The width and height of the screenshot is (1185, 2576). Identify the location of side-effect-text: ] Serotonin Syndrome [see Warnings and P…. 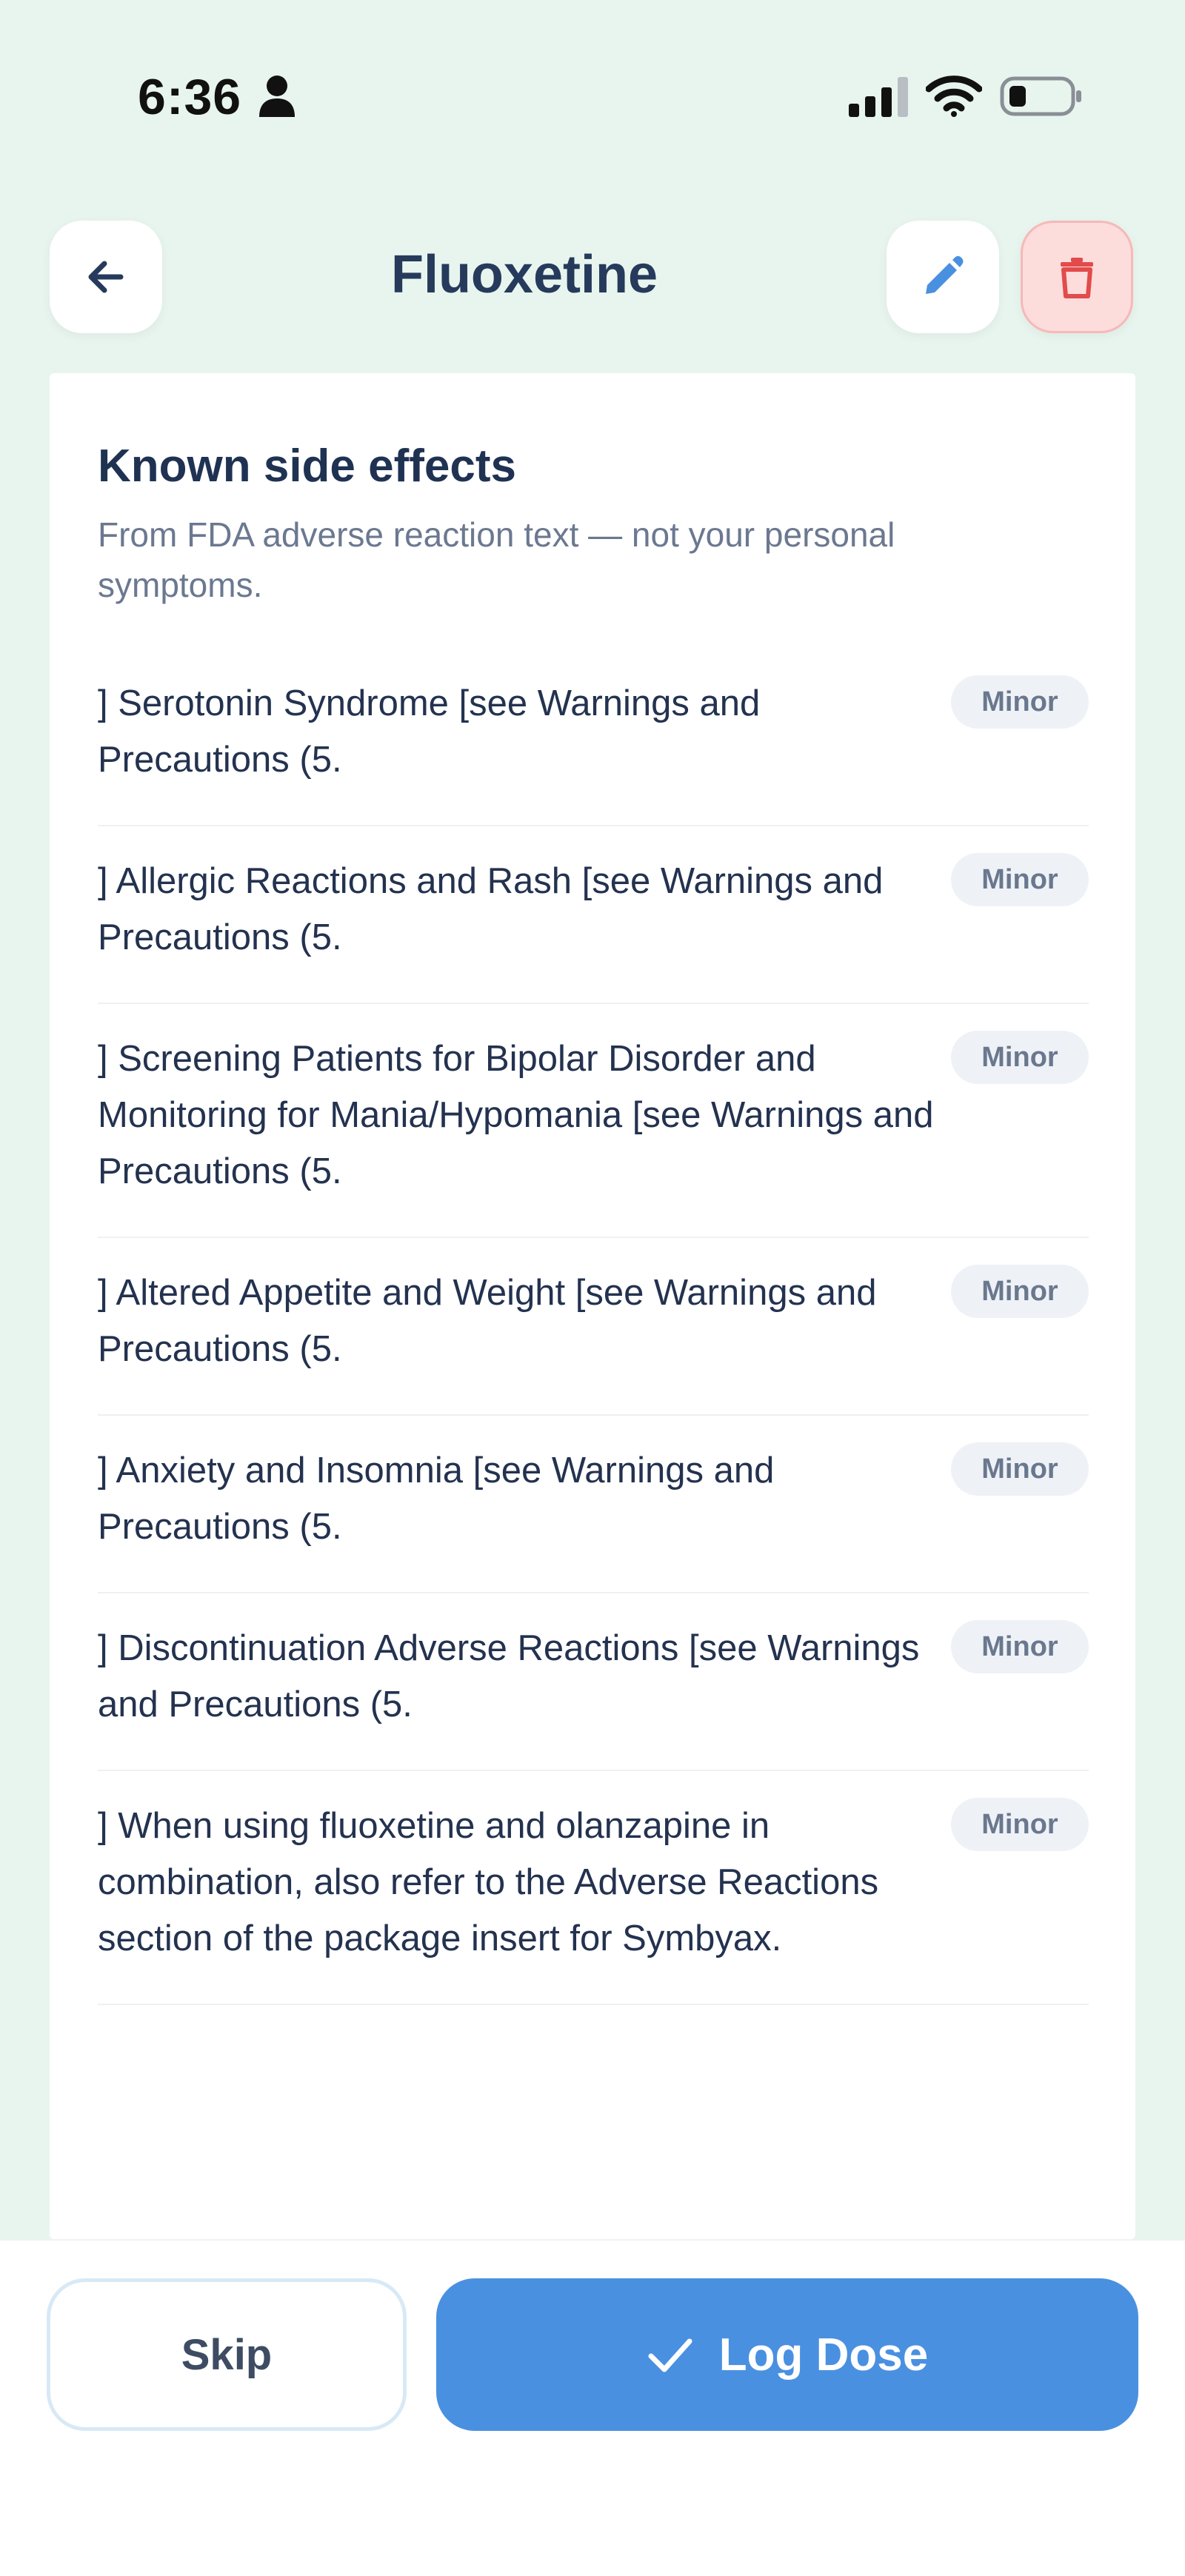
(429, 731).